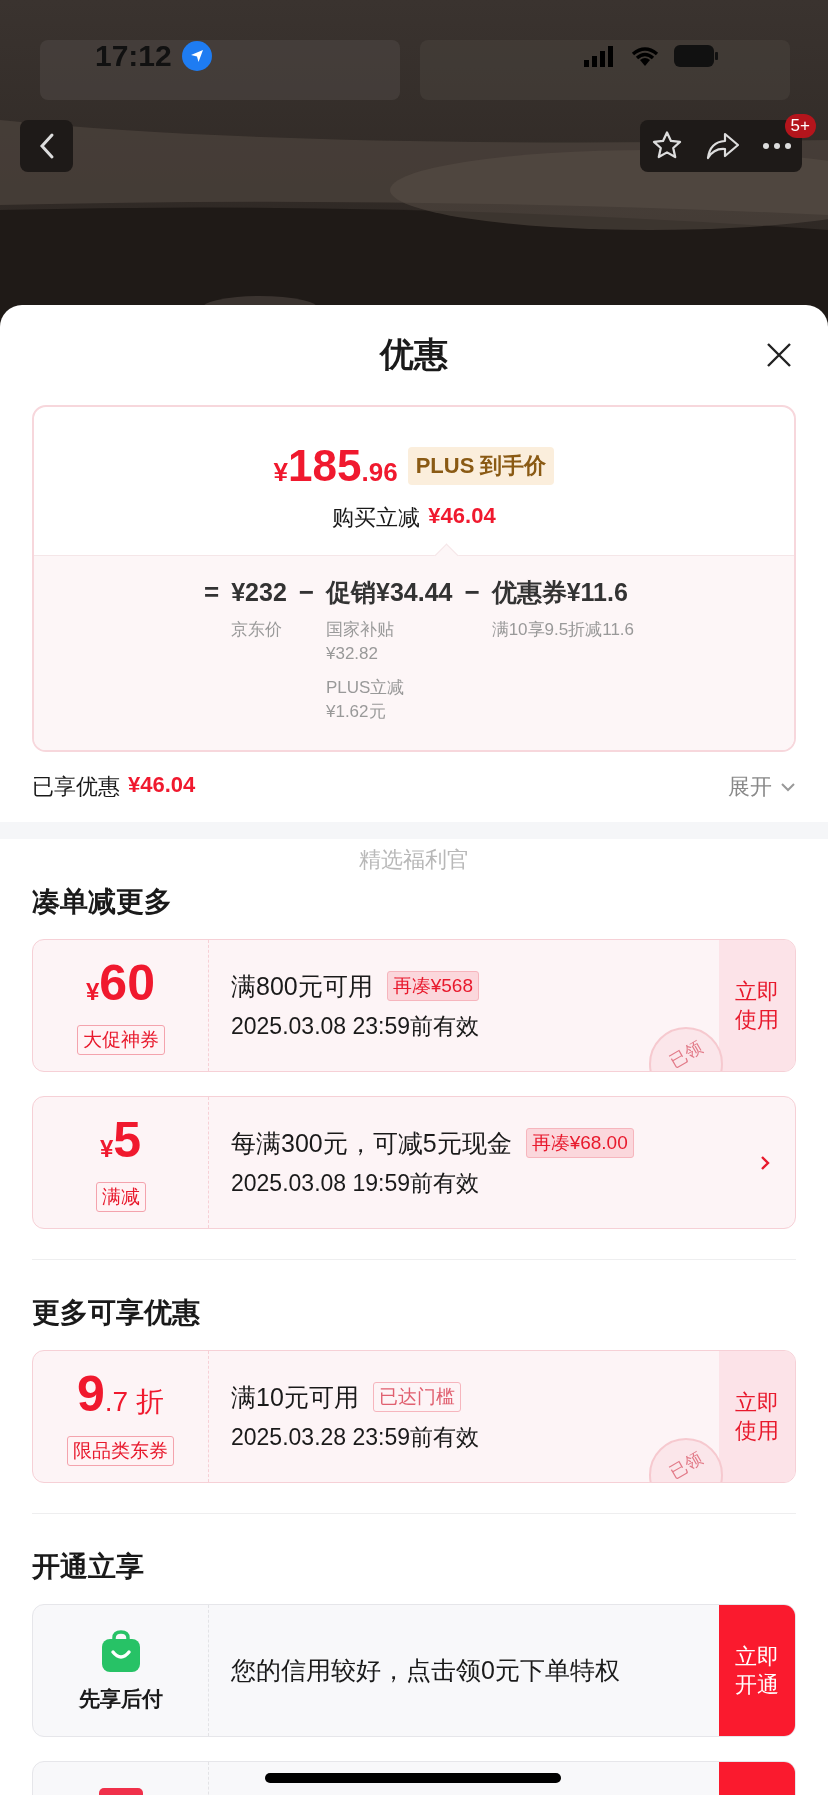  Describe the element at coordinates (196, 56) in the screenshot. I see `location-icon` at that location.